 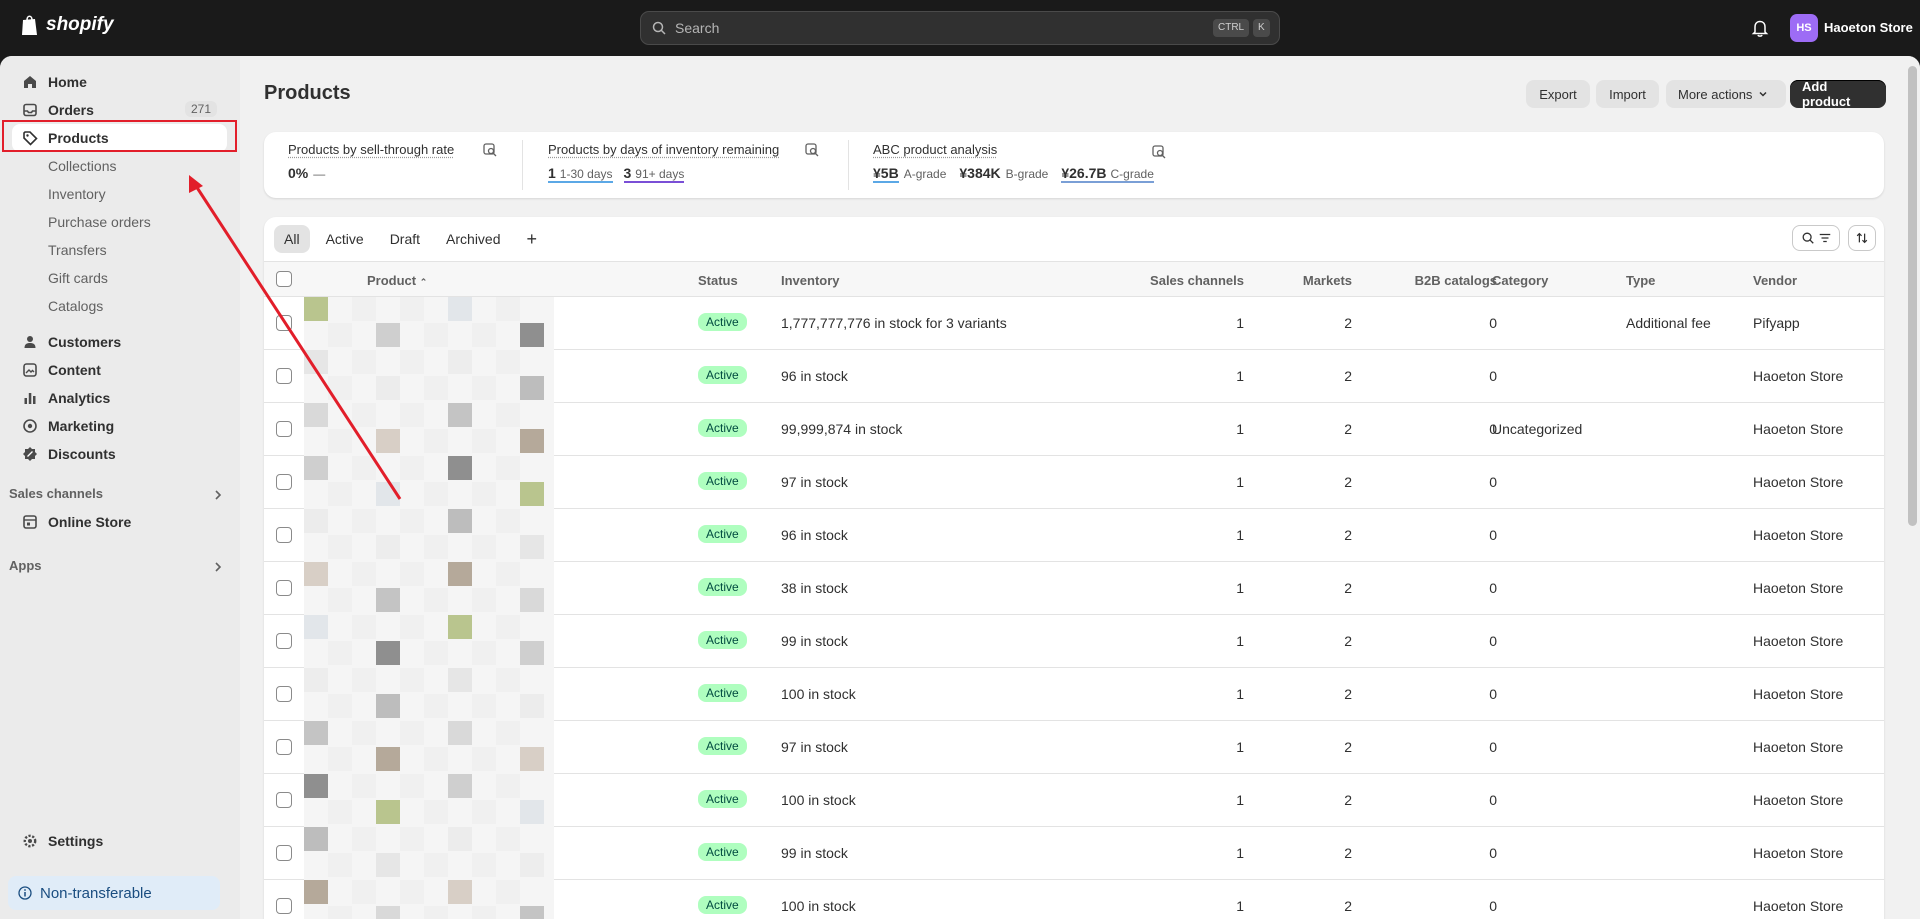 What do you see at coordinates (894, 323) in the screenshot?
I see `inventory-cell: 1,777,777,776 in stock for 3 variants` at bounding box center [894, 323].